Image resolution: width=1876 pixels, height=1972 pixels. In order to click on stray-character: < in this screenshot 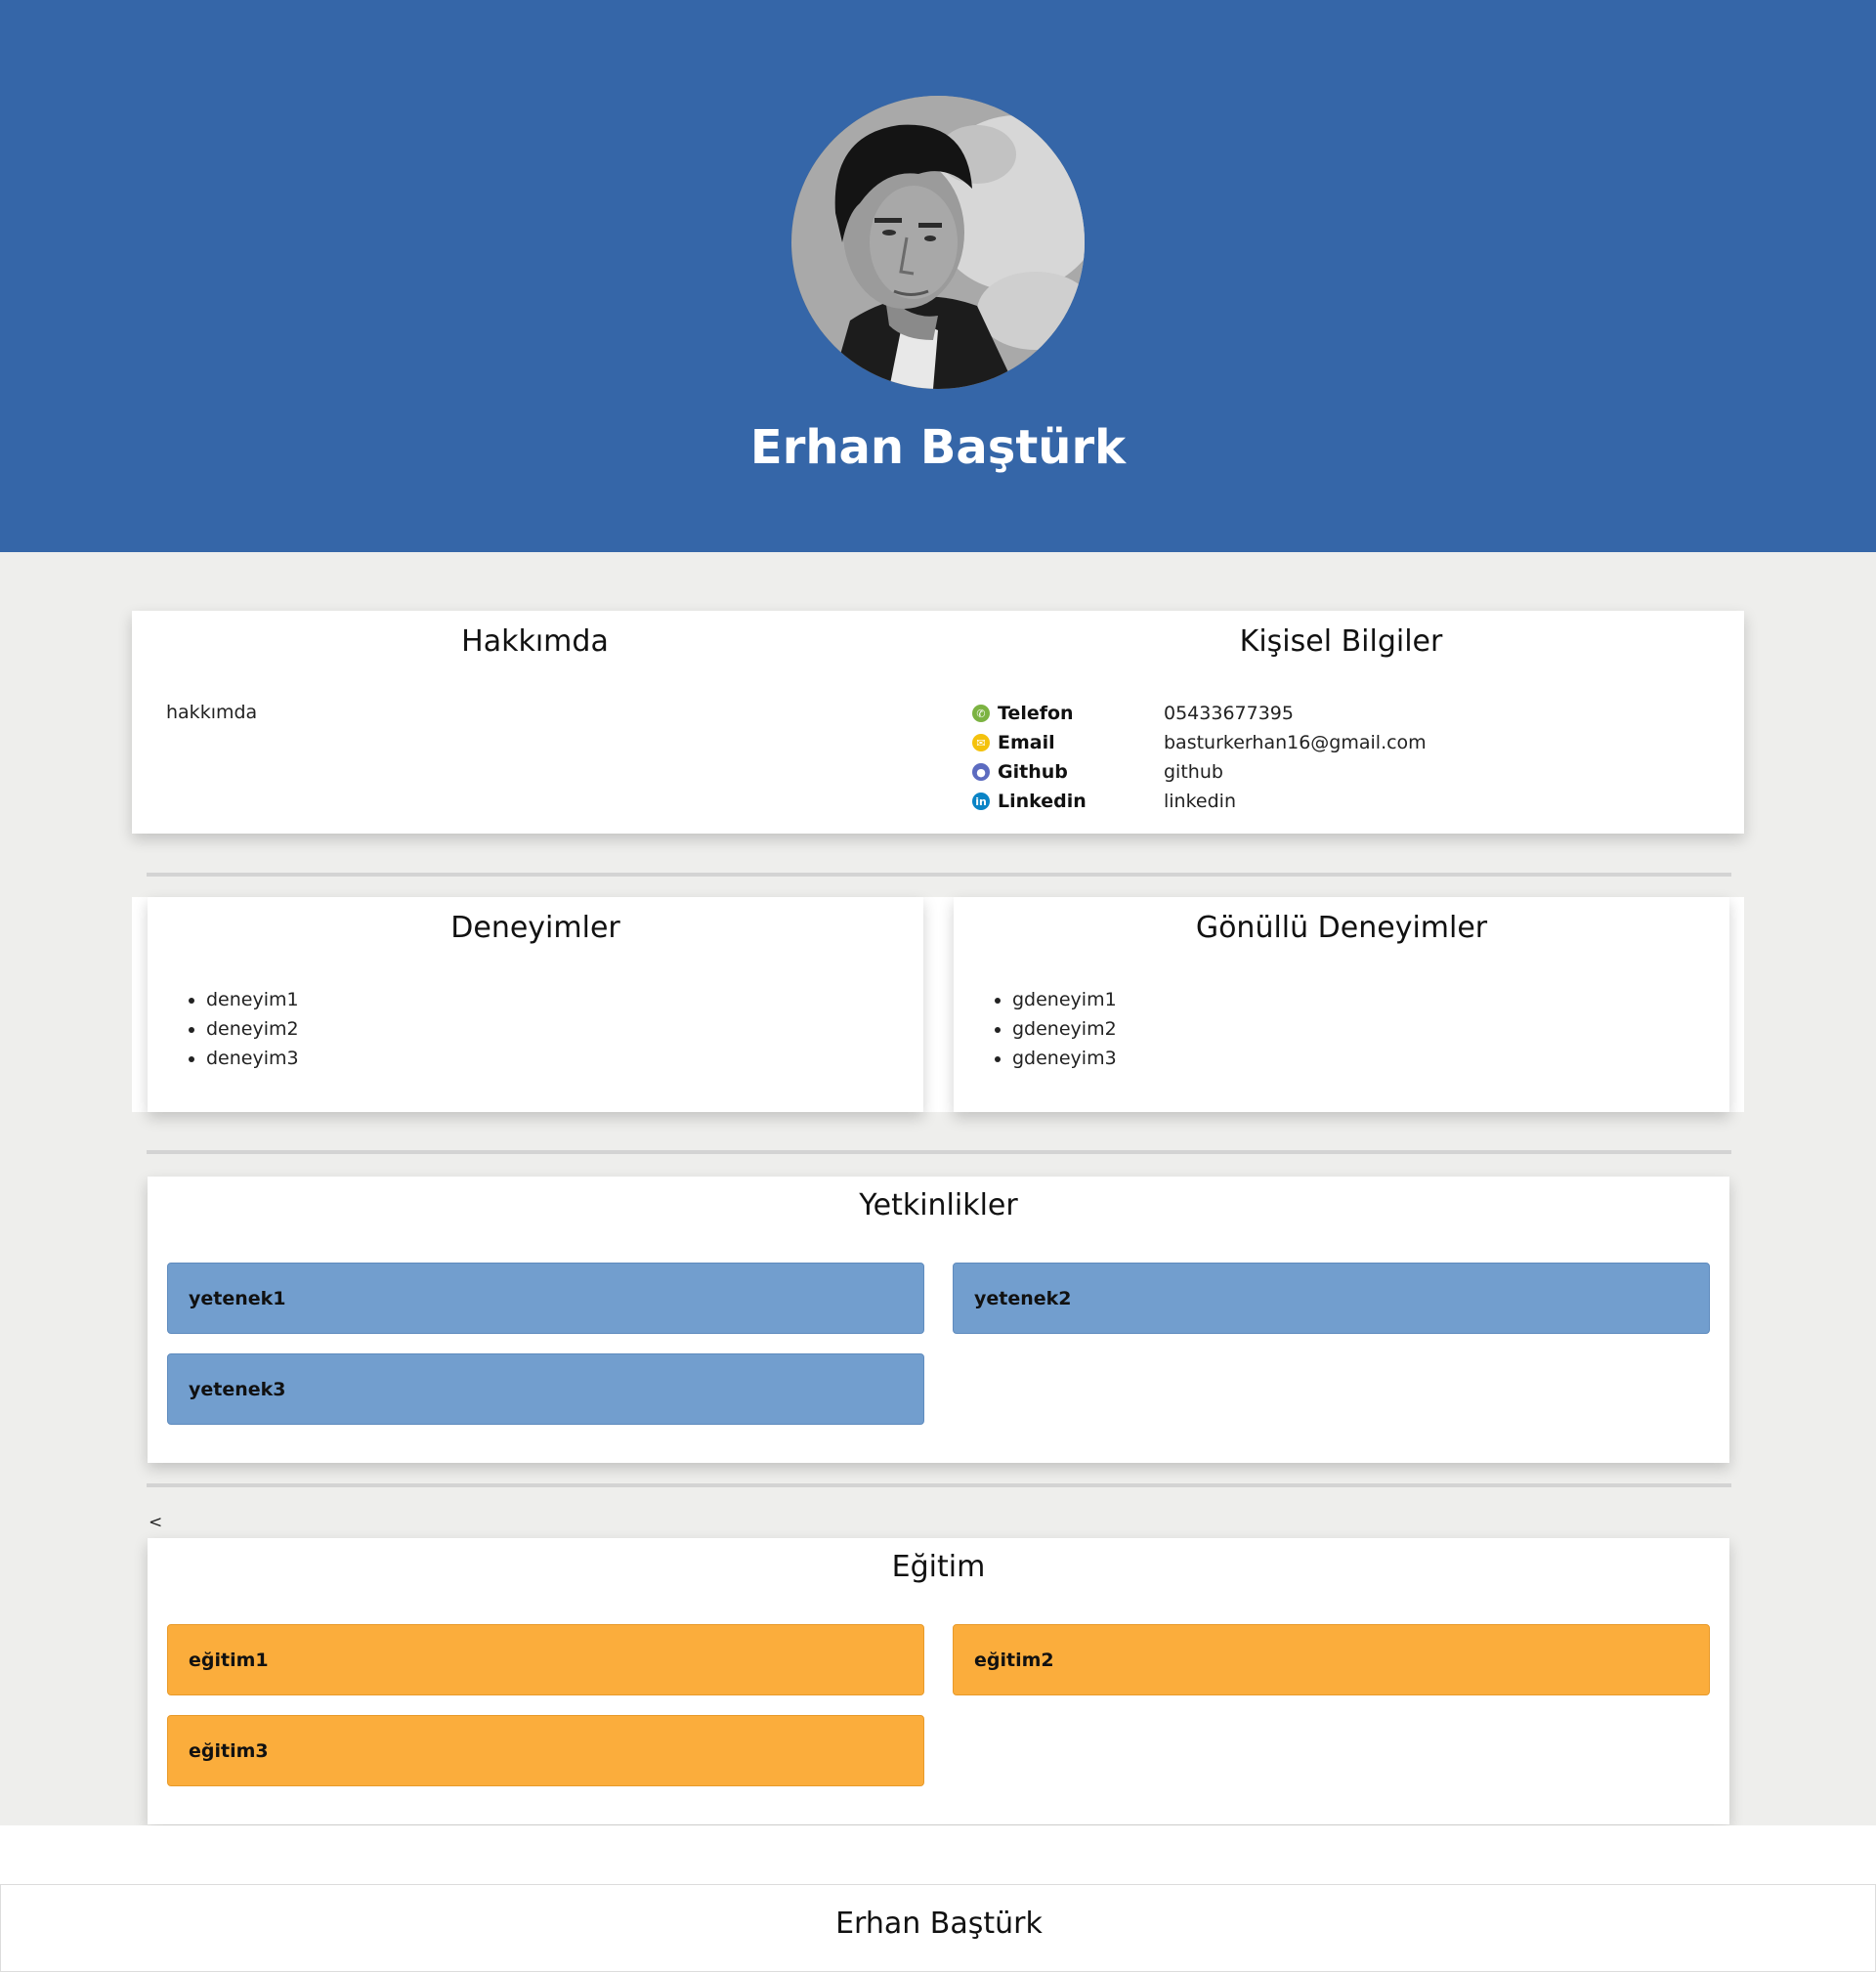, I will do `click(156, 1522)`.